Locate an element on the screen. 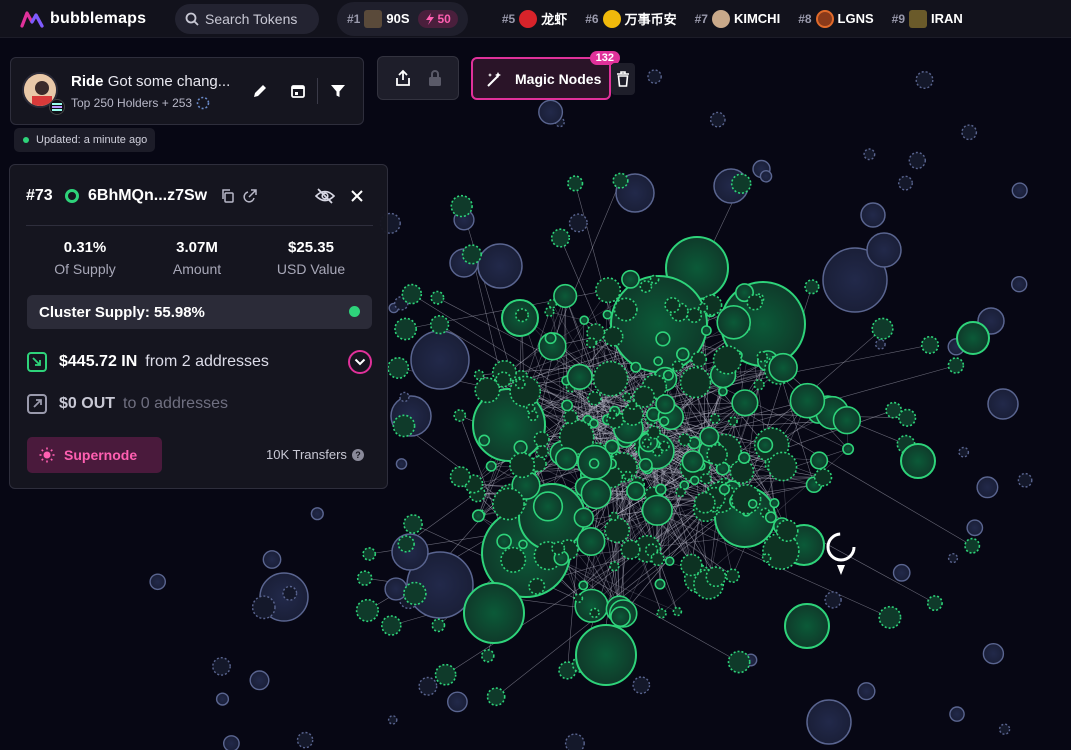 The width and height of the screenshot is (1071, 750). open-explorer-button is located at coordinates (250, 196).